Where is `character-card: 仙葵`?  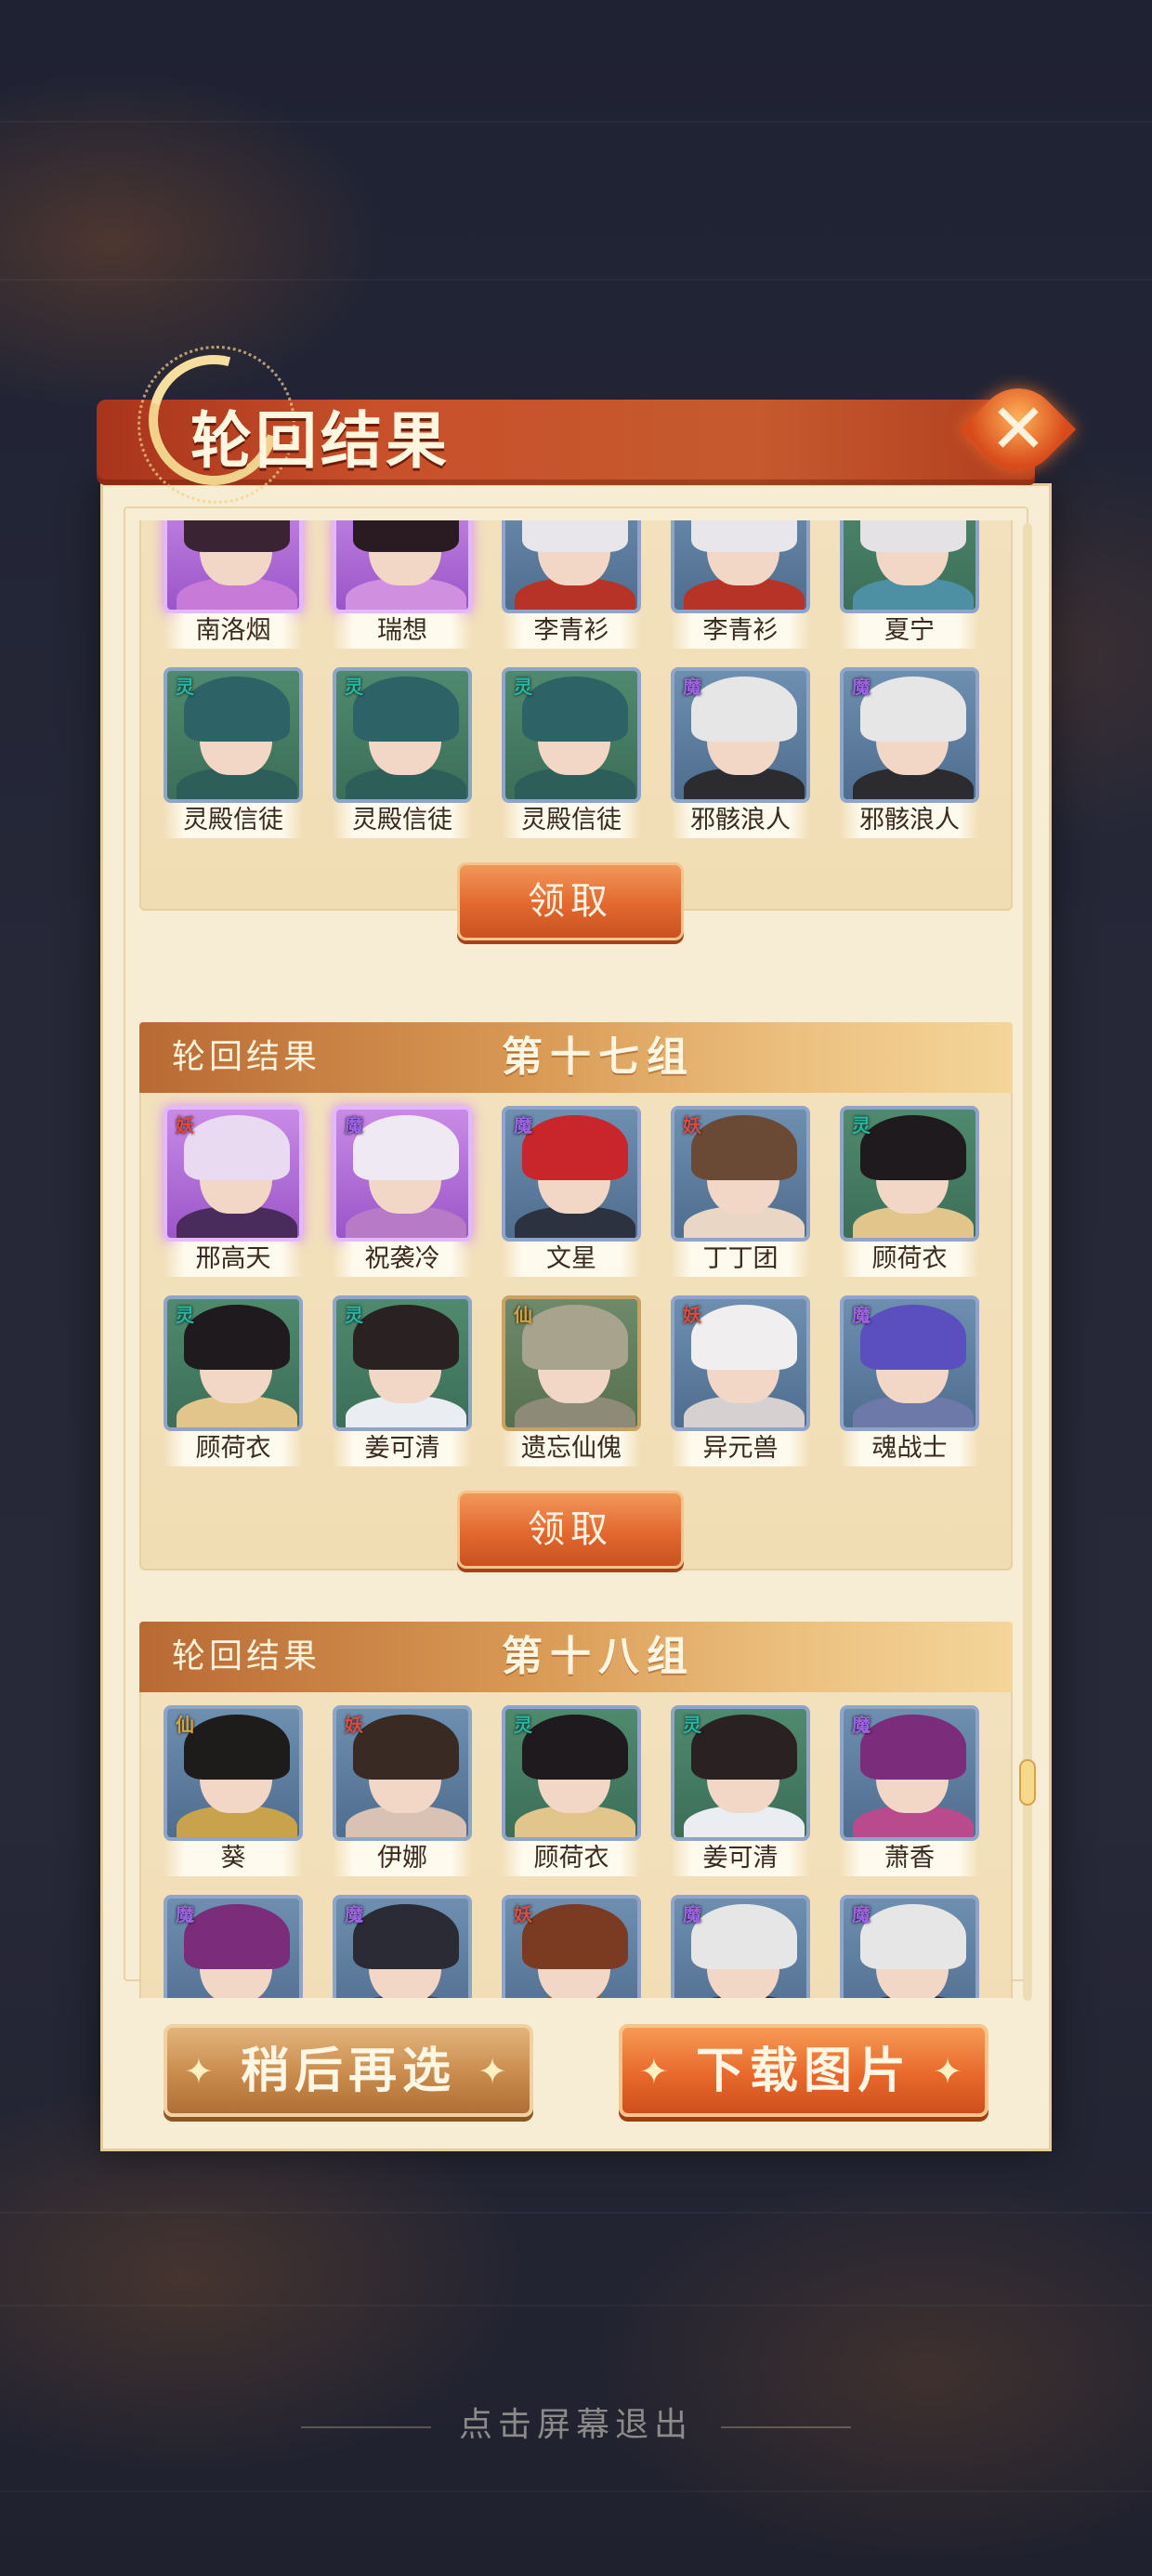
character-card: 仙葵 is located at coordinates (233, 1793).